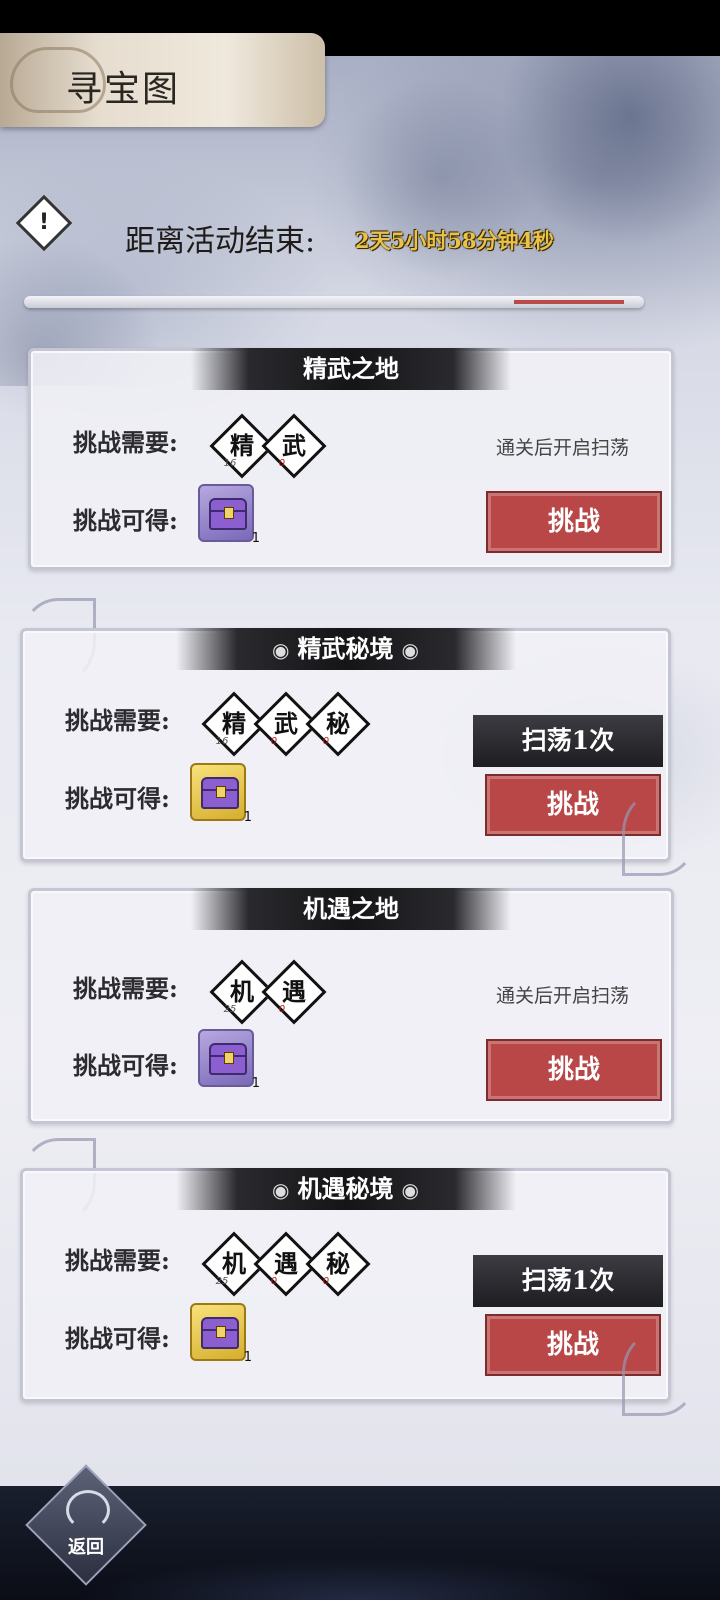 The image size is (720, 1600). What do you see at coordinates (294, 446) in the screenshot?
I see `token-wu: 武0` at bounding box center [294, 446].